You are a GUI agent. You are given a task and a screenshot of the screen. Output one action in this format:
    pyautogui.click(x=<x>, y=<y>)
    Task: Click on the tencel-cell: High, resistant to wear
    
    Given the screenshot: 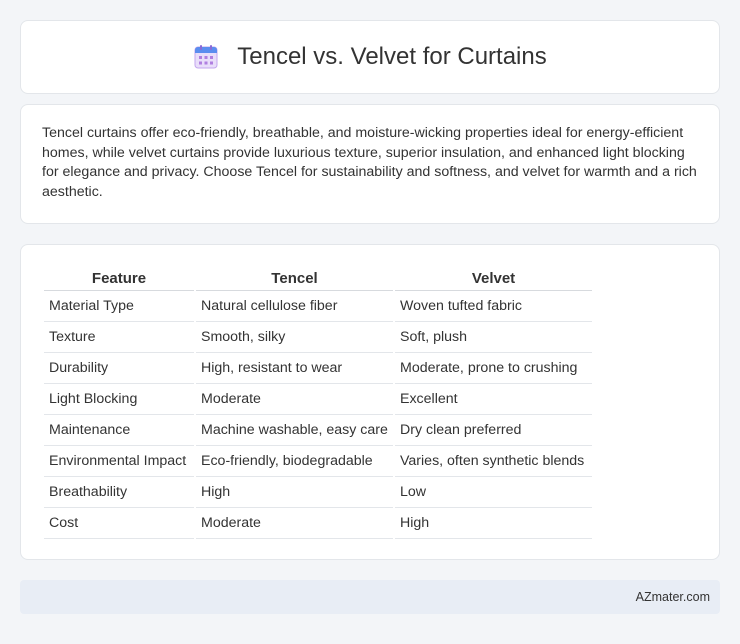 What is the action you would take?
    pyautogui.click(x=294, y=368)
    